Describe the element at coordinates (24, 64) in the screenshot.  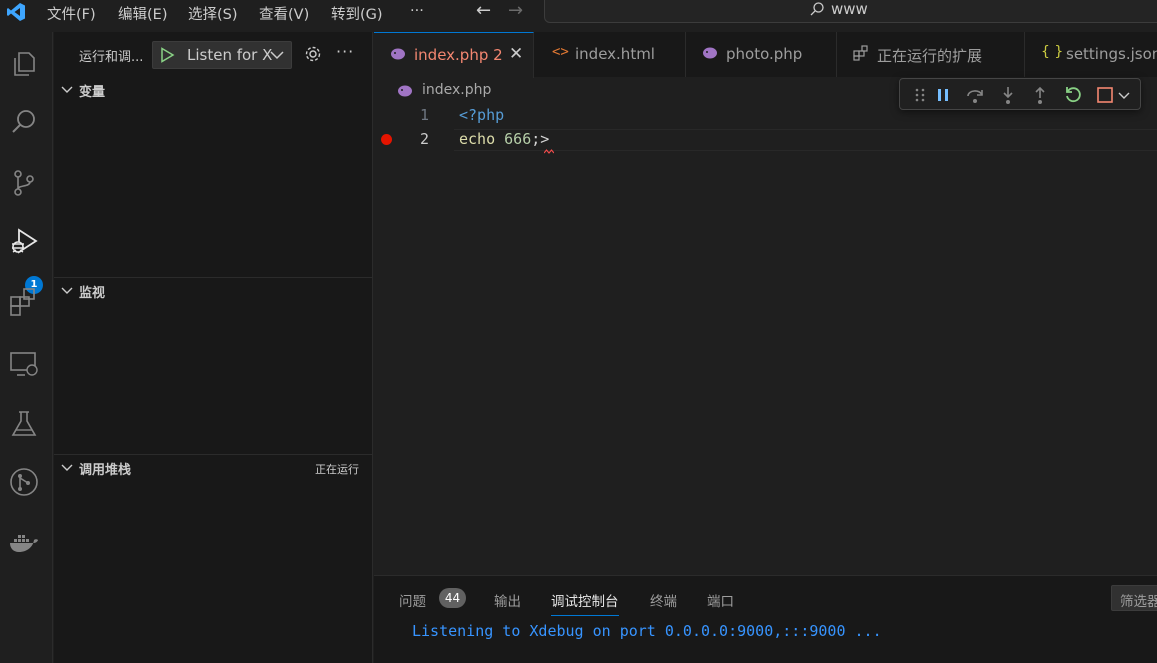
I see `explorer-icon` at that location.